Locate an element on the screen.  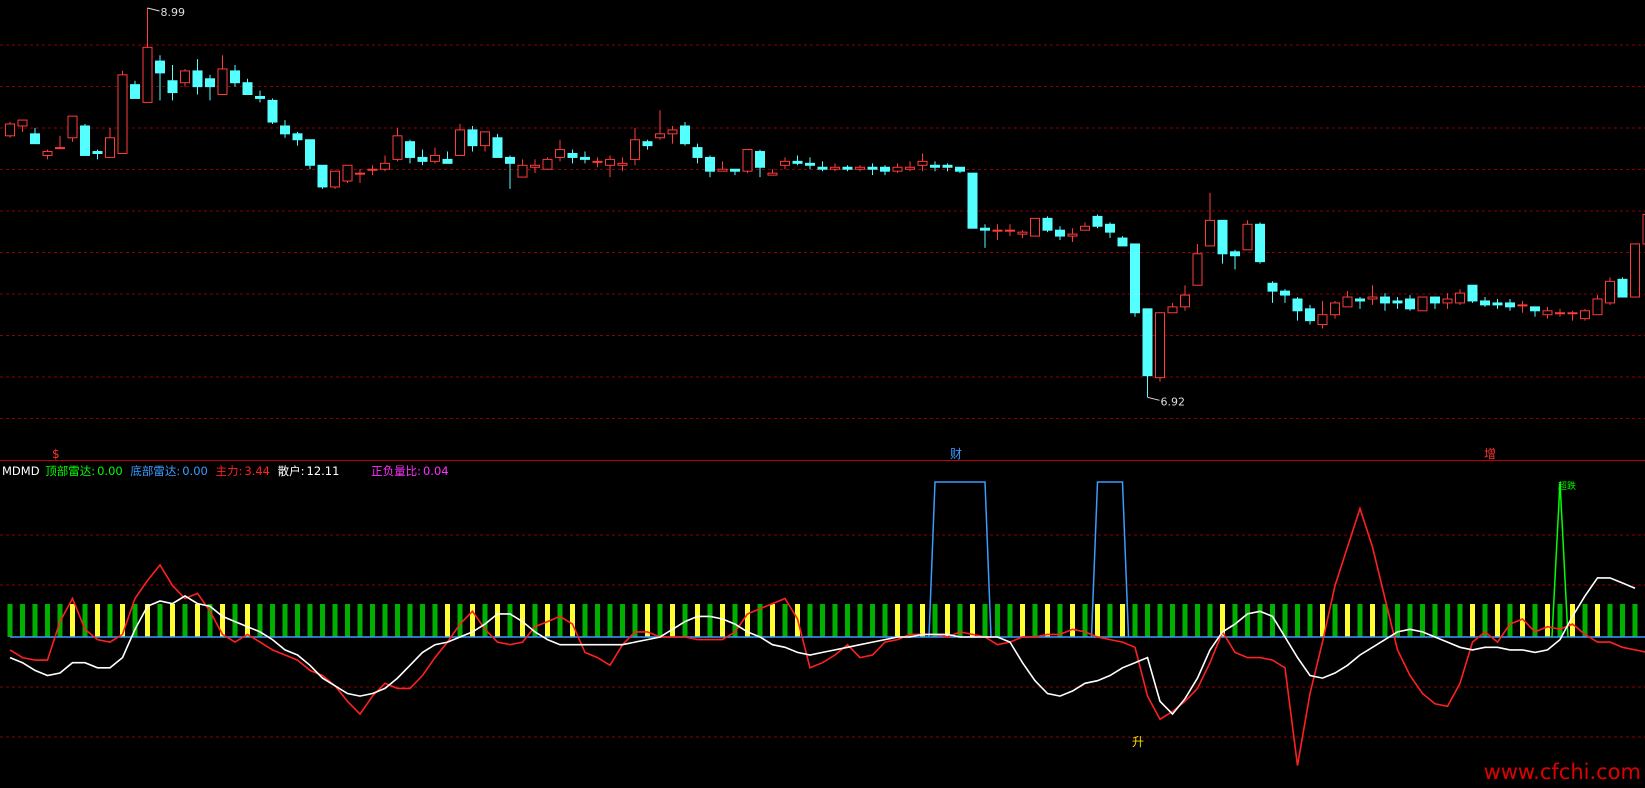
low-price-label: 6.92 is located at coordinates (1173, 401).